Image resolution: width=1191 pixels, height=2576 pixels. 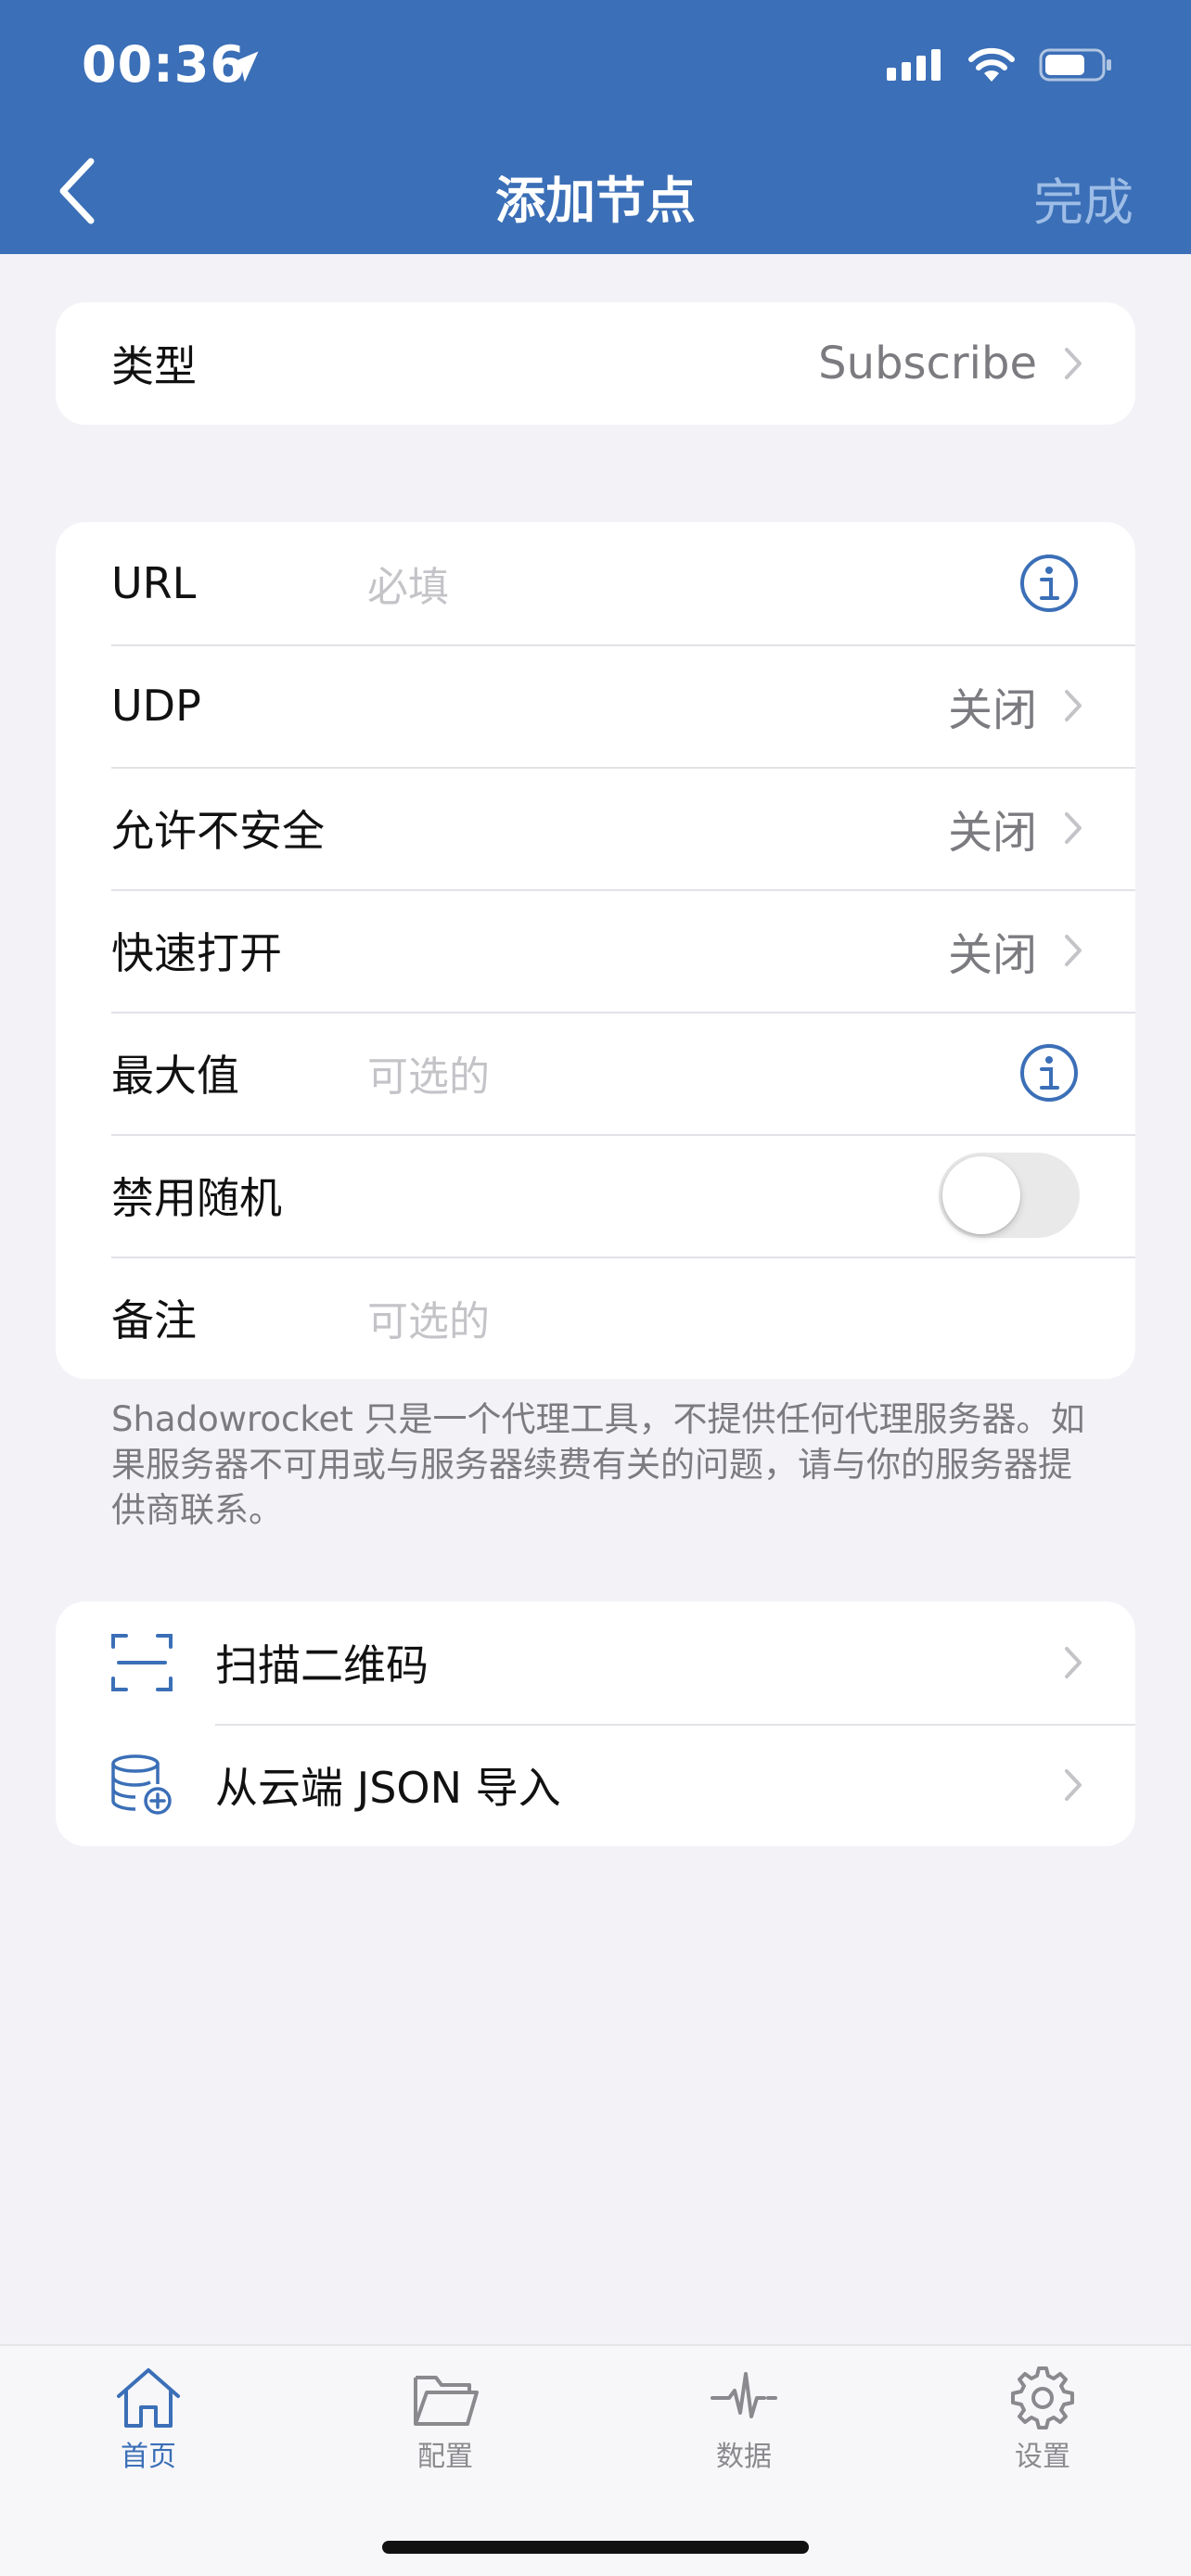 I want to click on folder-icon, so click(x=446, y=2401).